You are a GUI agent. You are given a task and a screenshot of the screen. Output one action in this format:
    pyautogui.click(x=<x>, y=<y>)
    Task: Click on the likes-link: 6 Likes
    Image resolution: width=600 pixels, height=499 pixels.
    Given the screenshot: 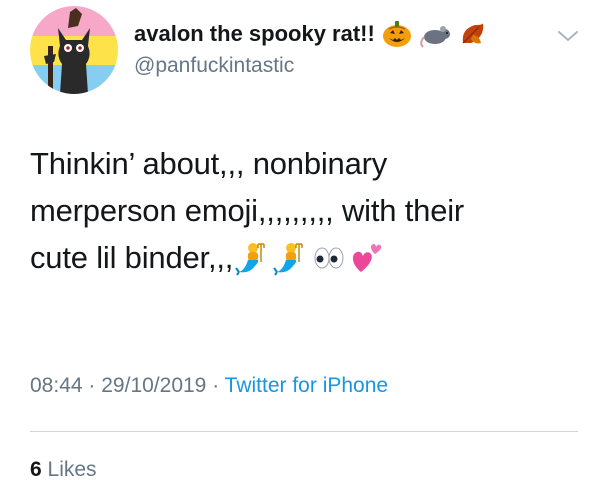 What is the action you would take?
    pyautogui.click(x=63, y=470)
    